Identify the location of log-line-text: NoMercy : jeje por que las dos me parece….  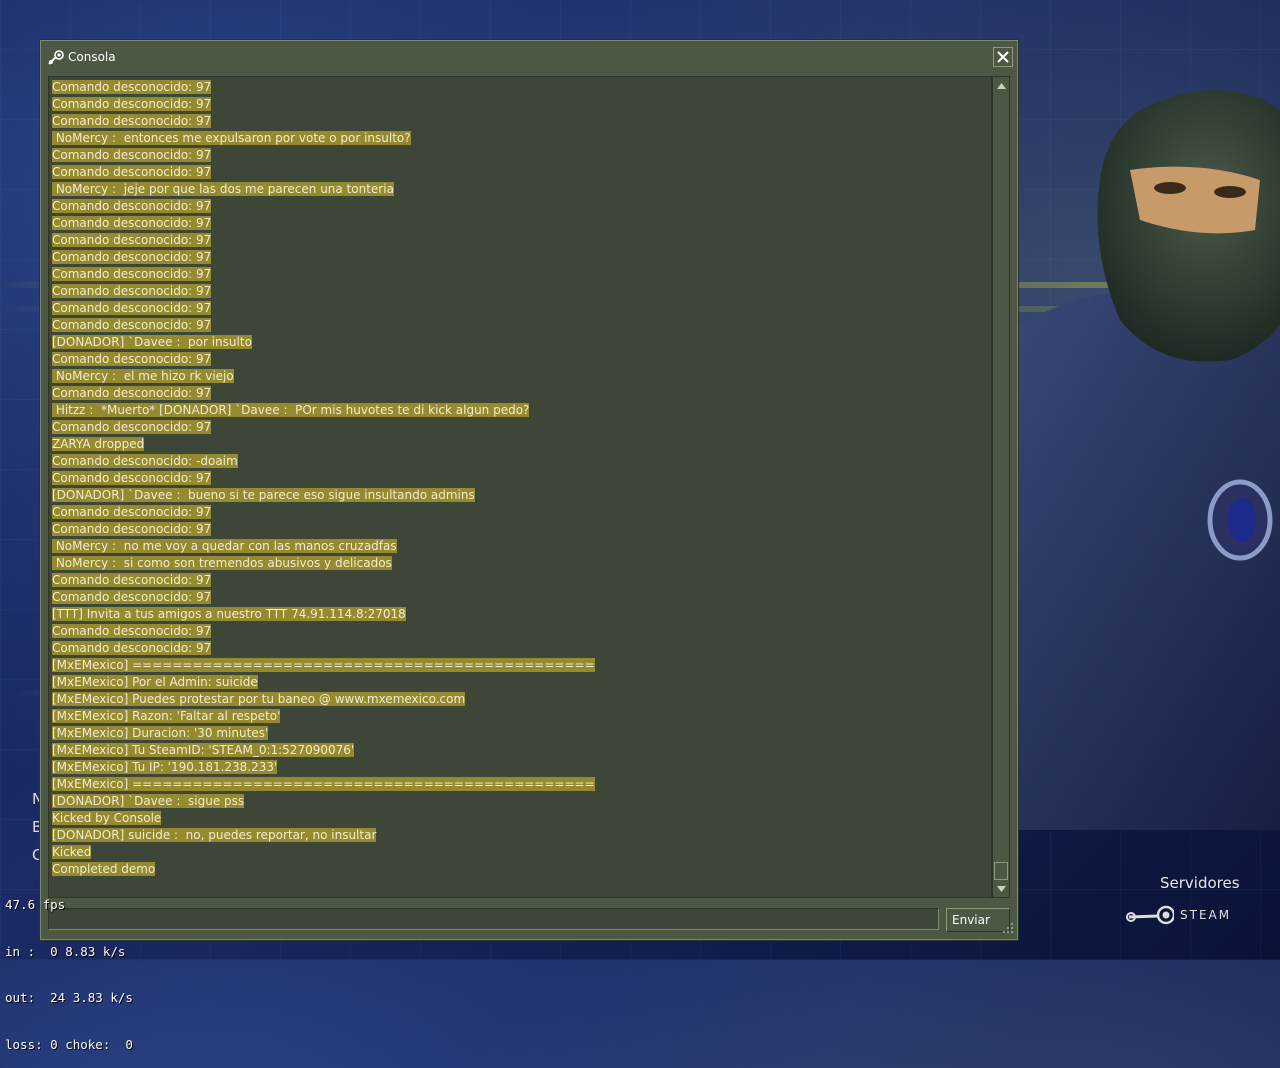
(223, 189).